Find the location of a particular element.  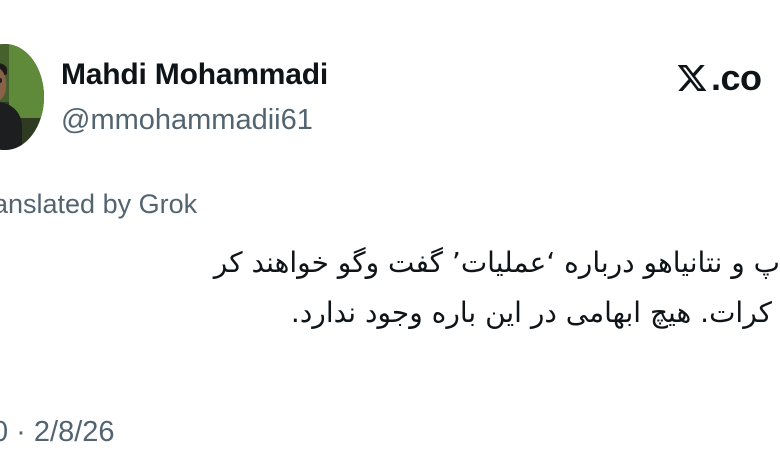

translated-by-label: ranslated by Grok is located at coordinates (98, 204).